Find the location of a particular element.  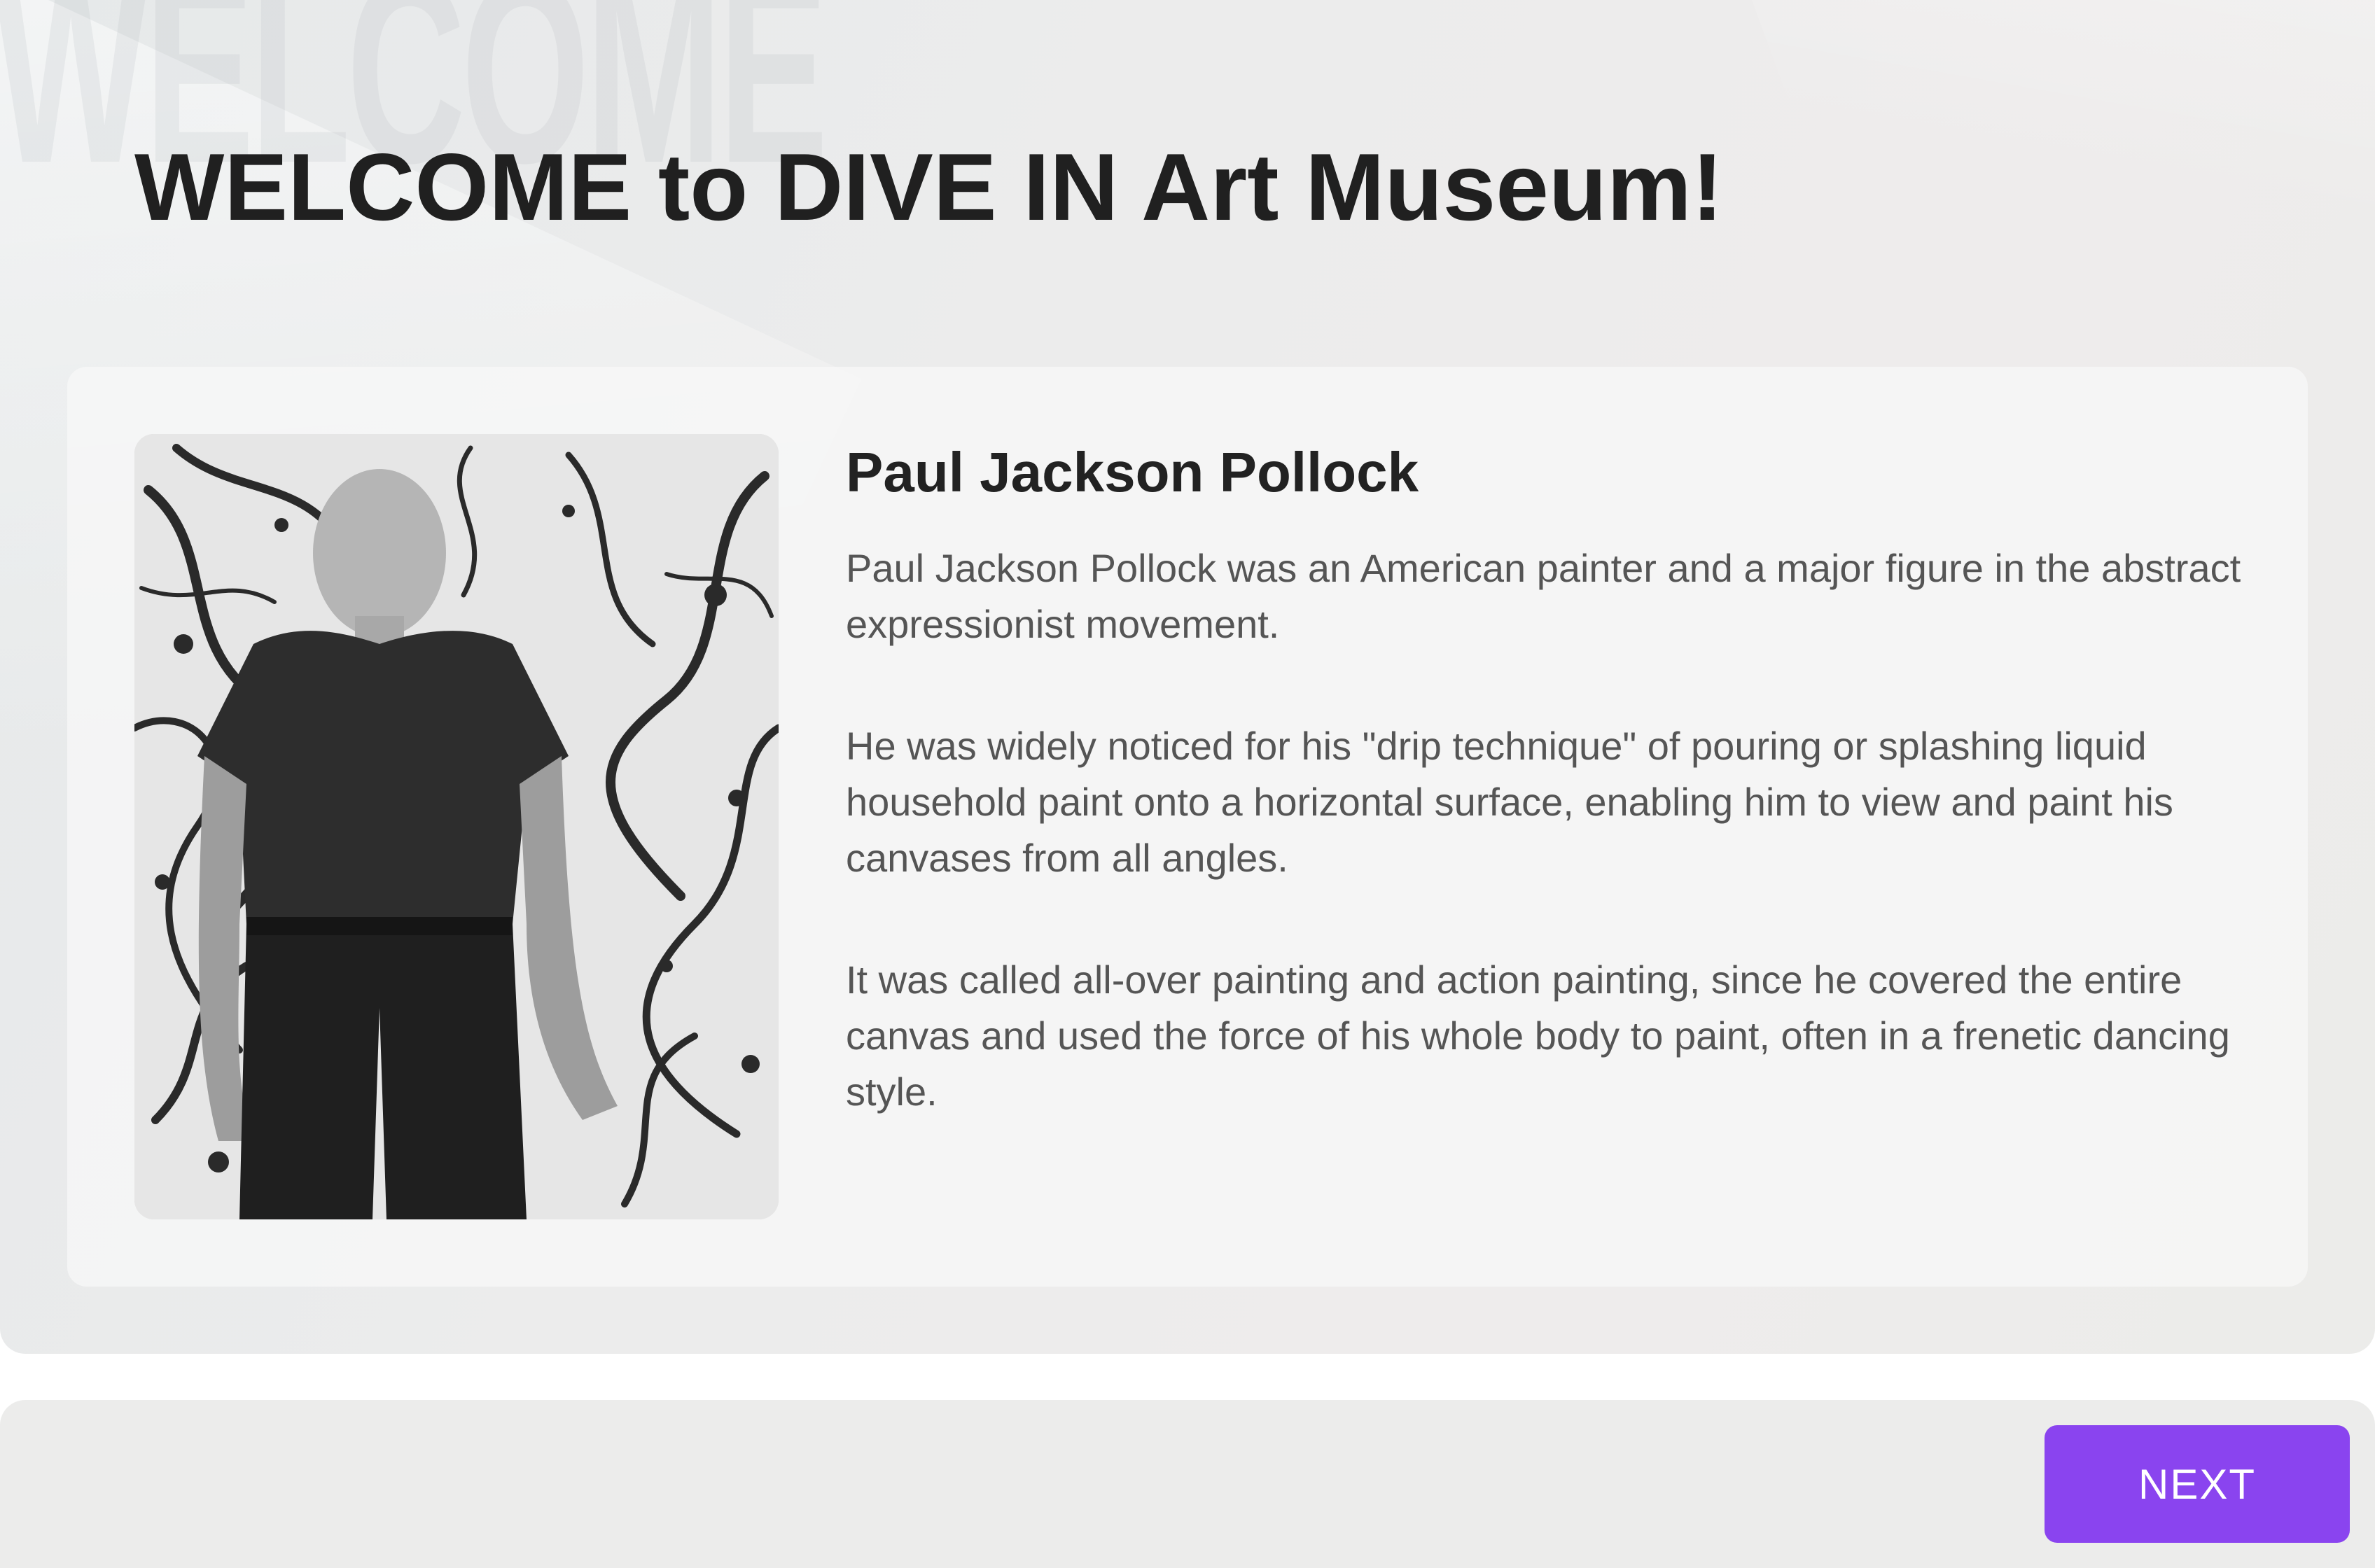

next-button: NEXT is located at coordinates (2197, 1484).